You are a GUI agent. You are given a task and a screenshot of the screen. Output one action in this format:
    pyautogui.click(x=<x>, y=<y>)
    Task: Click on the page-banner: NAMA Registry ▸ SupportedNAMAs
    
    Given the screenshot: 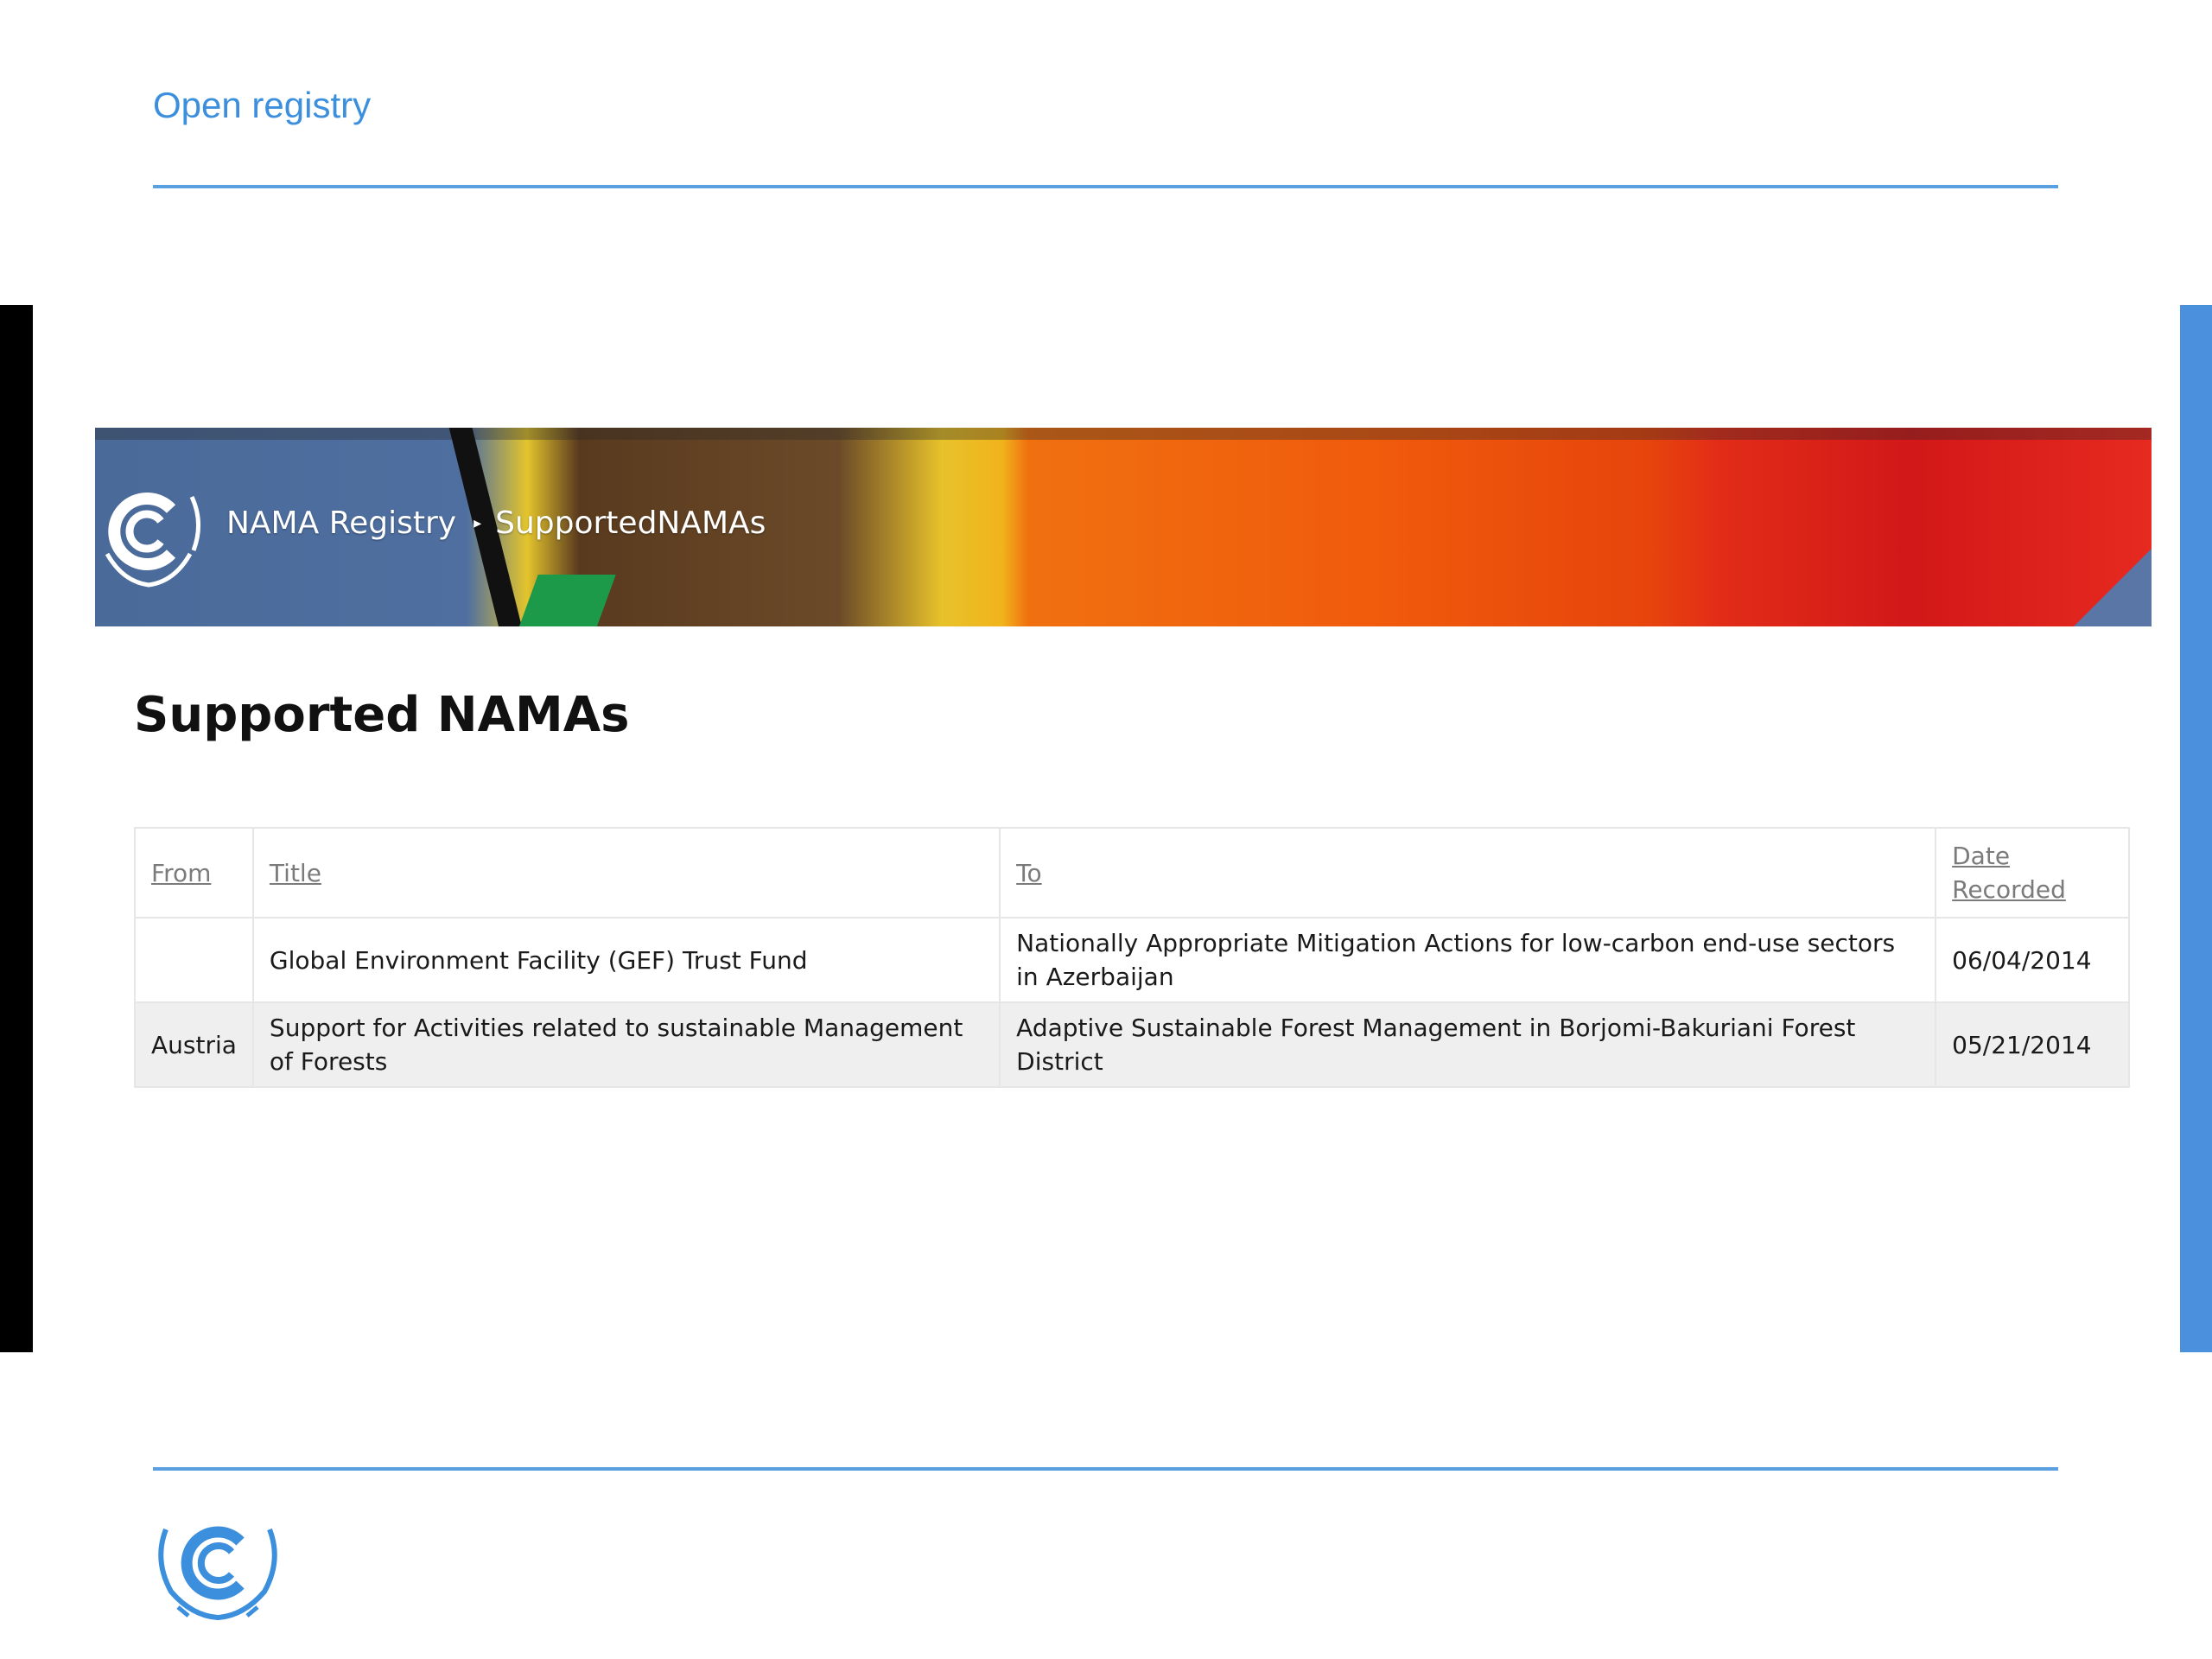 What is the action you would take?
    pyautogui.click(x=1123, y=527)
    